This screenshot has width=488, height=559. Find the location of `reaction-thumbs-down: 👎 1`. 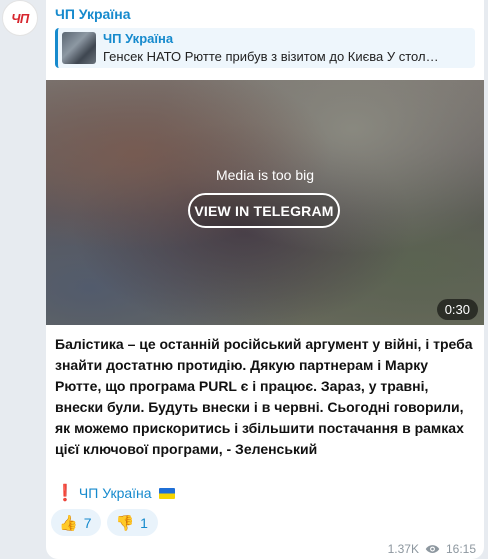

reaction-thumbs-down: 👎 1 is located at coordinates (132, 522).